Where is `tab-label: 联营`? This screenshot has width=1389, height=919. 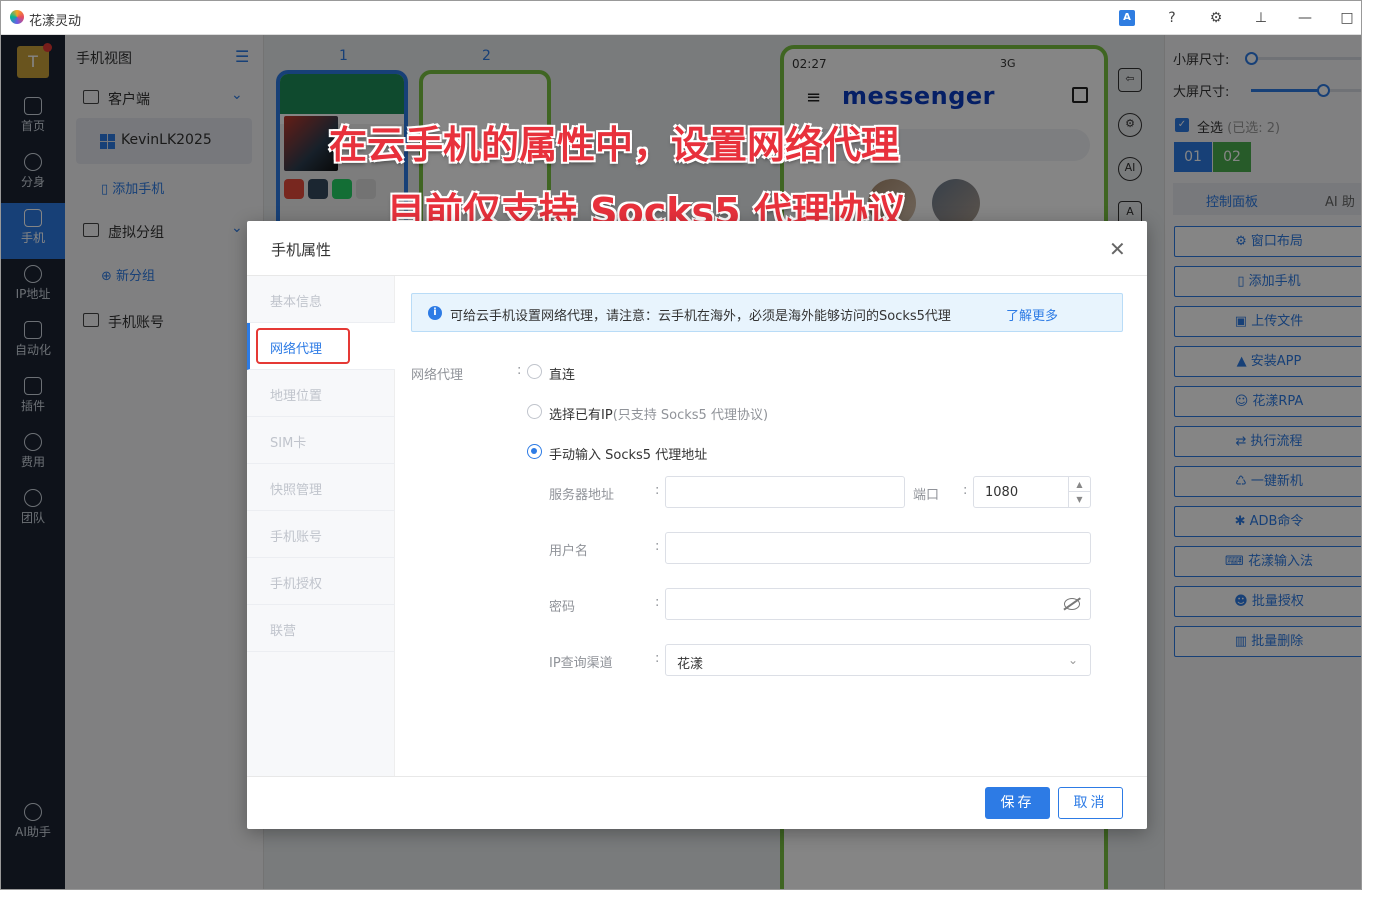 tab-label: 联营 is located at coordinates (283, 631).